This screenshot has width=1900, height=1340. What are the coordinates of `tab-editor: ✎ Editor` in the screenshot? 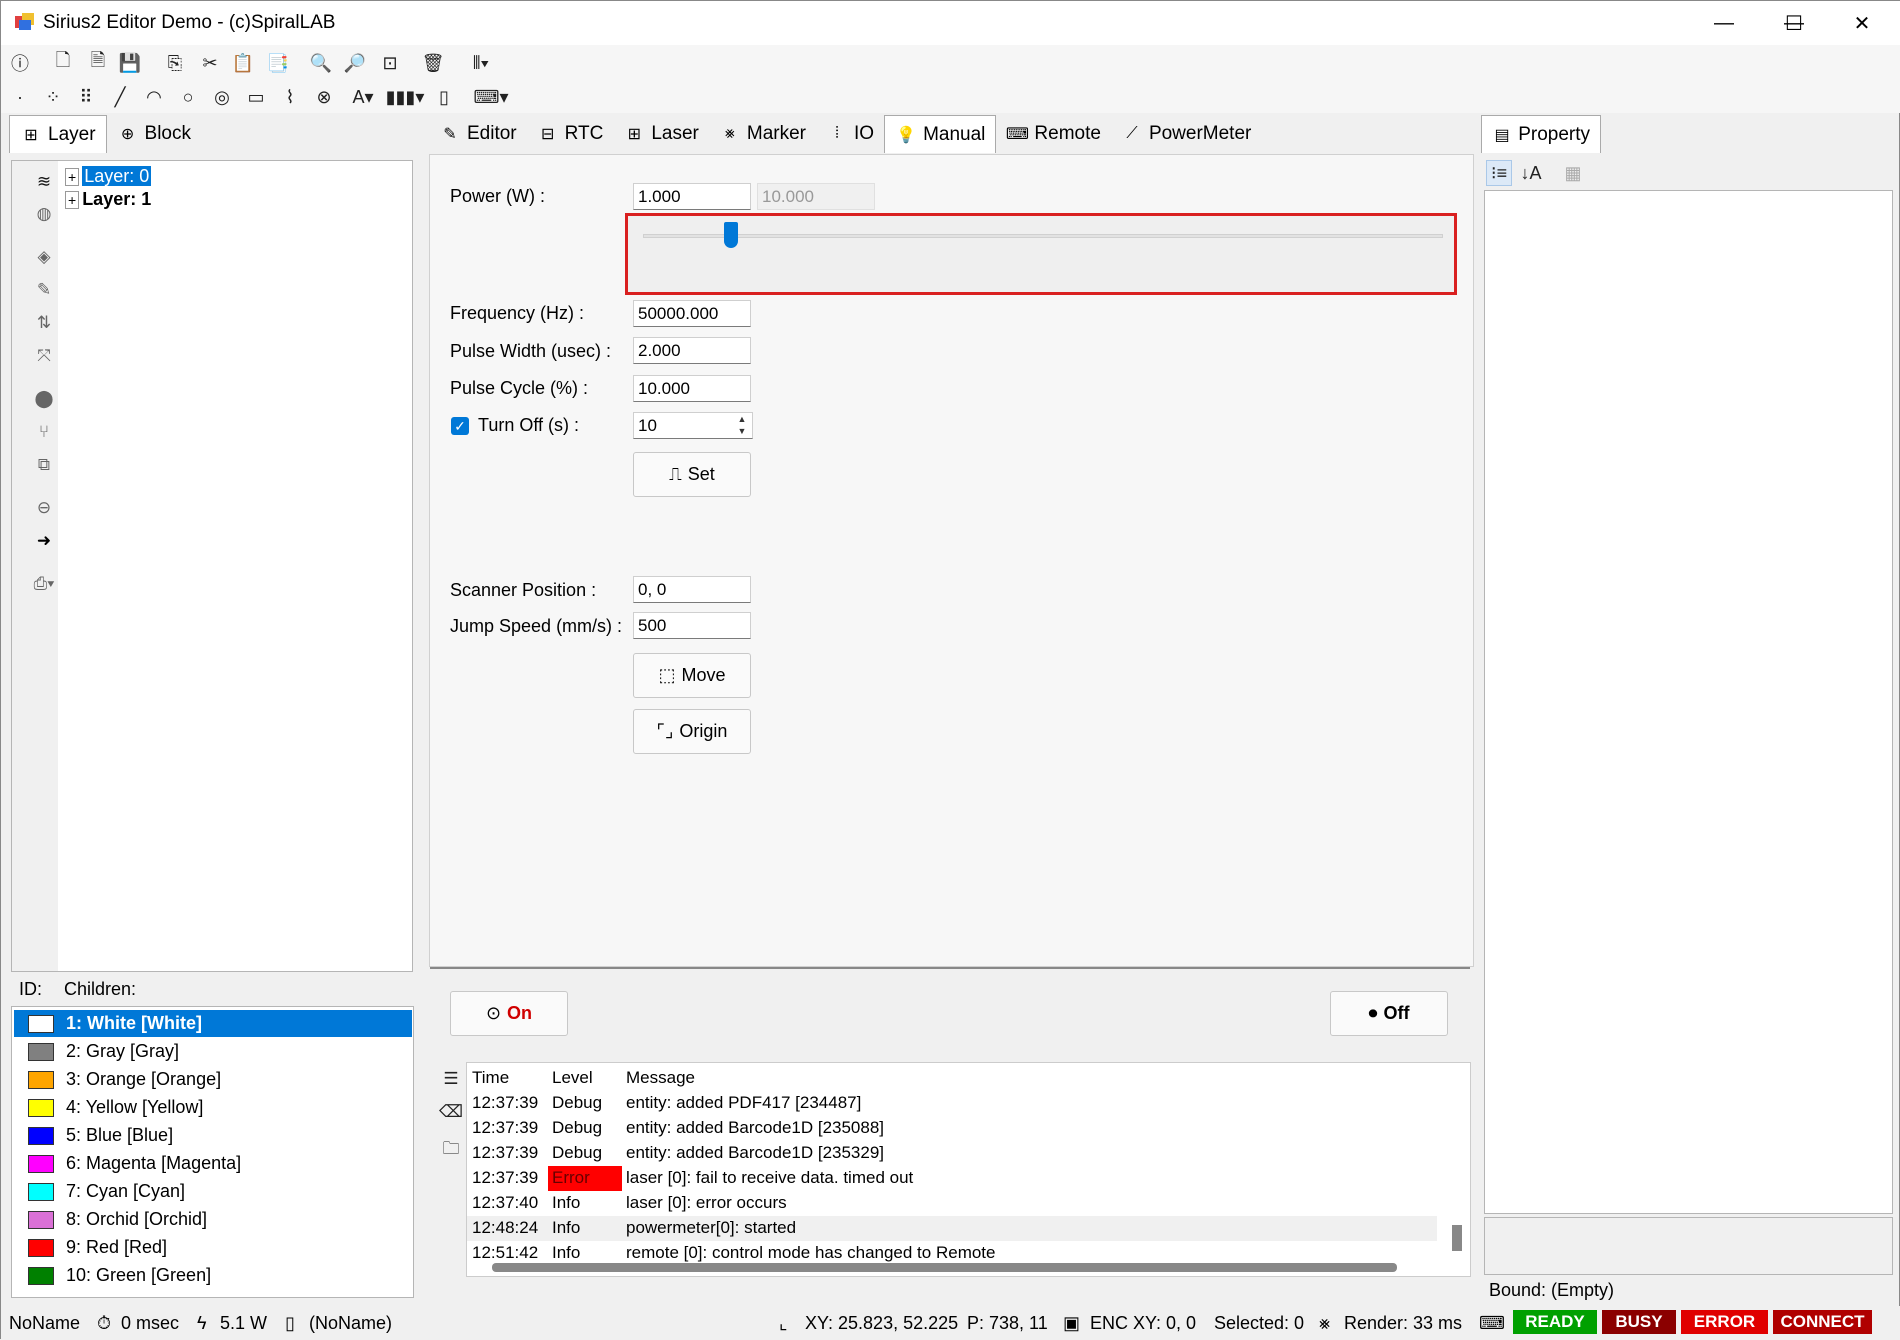 It's located at (478, 134).